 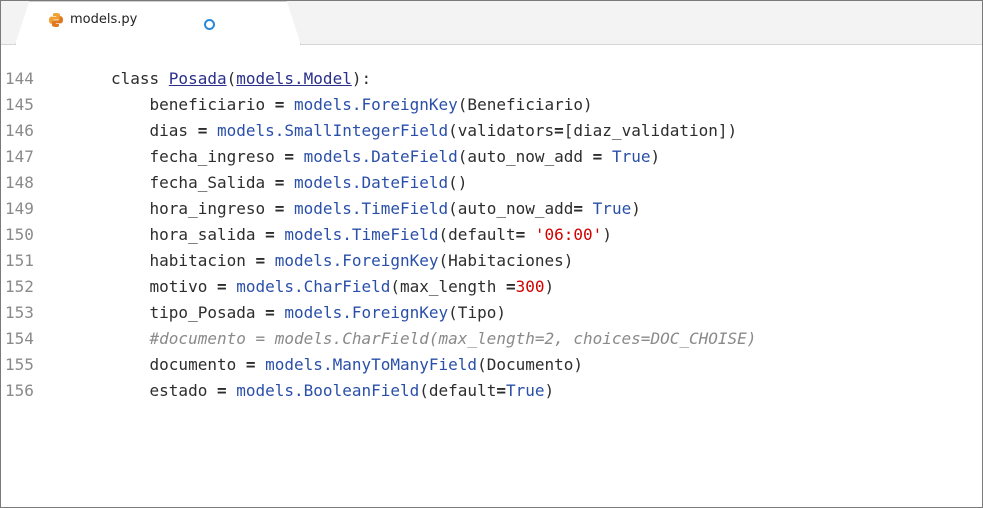 I want to click on string-literal: '06:00', so click(x=568, y=234).